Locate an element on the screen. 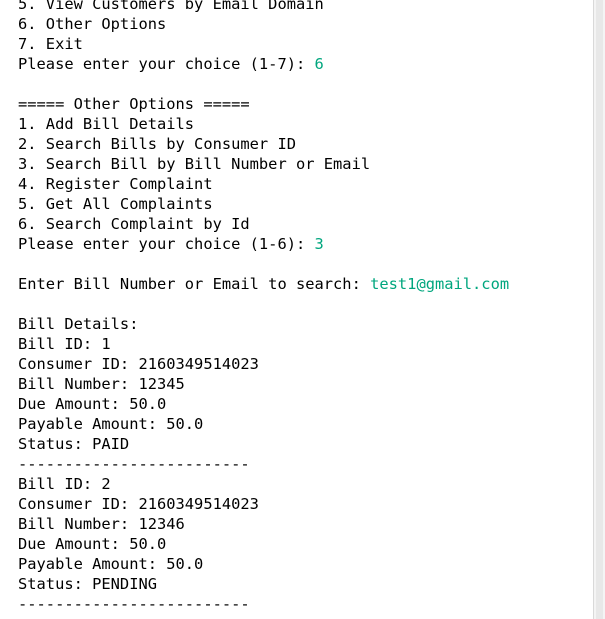 This screenshot has height=619, width=605. console-line: Bill ID: 2 is located at coordinates (263, 484).